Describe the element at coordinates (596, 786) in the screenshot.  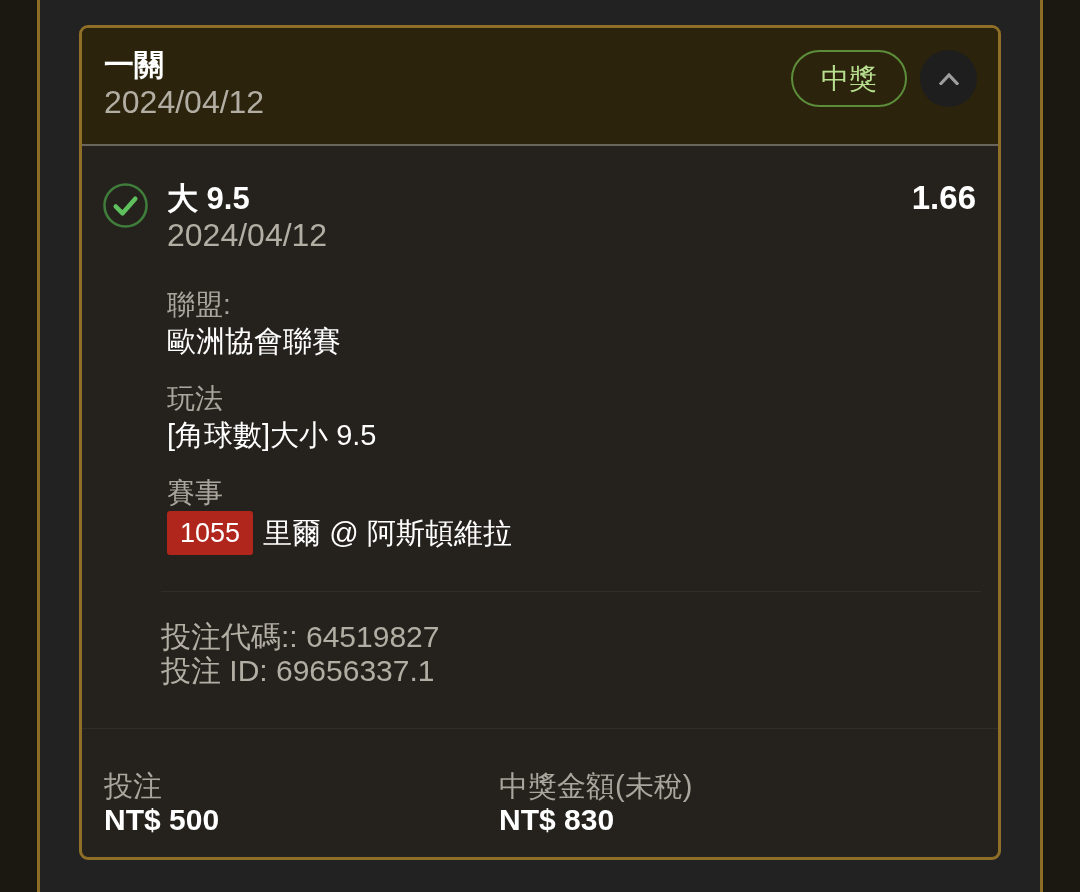
I see `summary-label: 中獎金額(未稅)` at that location.